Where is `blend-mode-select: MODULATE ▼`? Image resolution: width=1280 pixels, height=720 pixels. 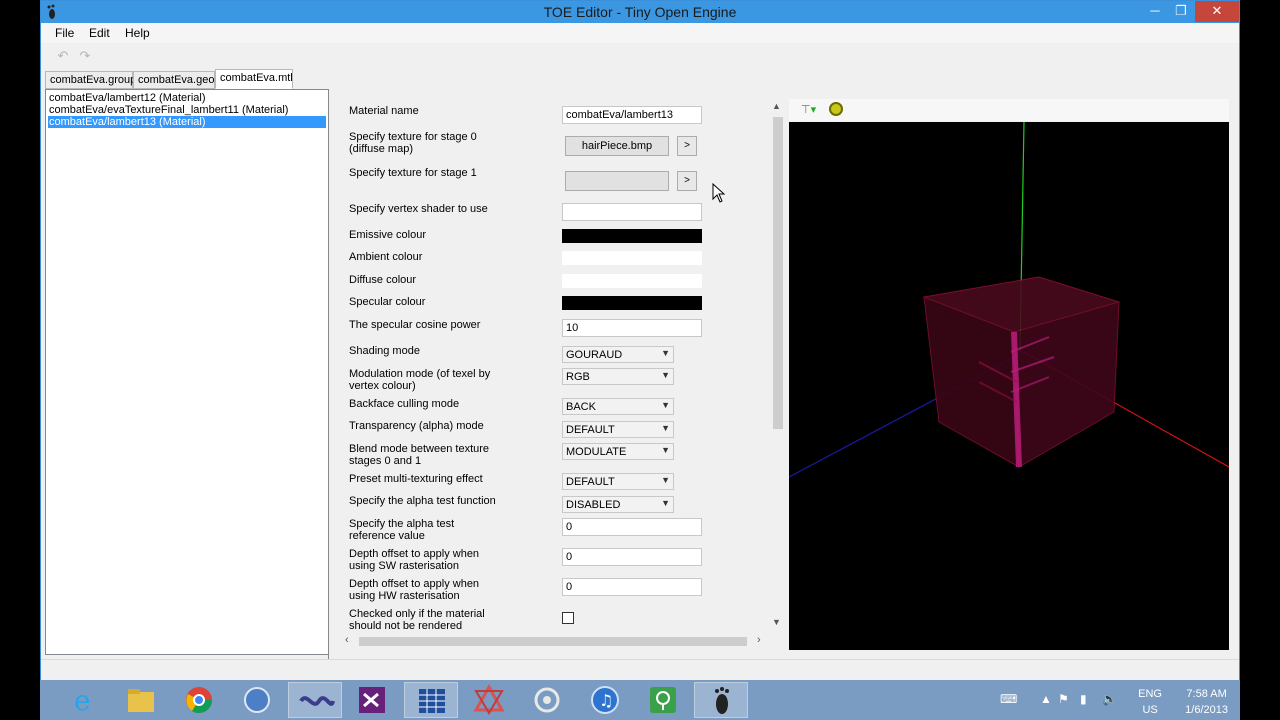
blend-mode-select: MODULATE ▼ is located at coordinates (618, 451).